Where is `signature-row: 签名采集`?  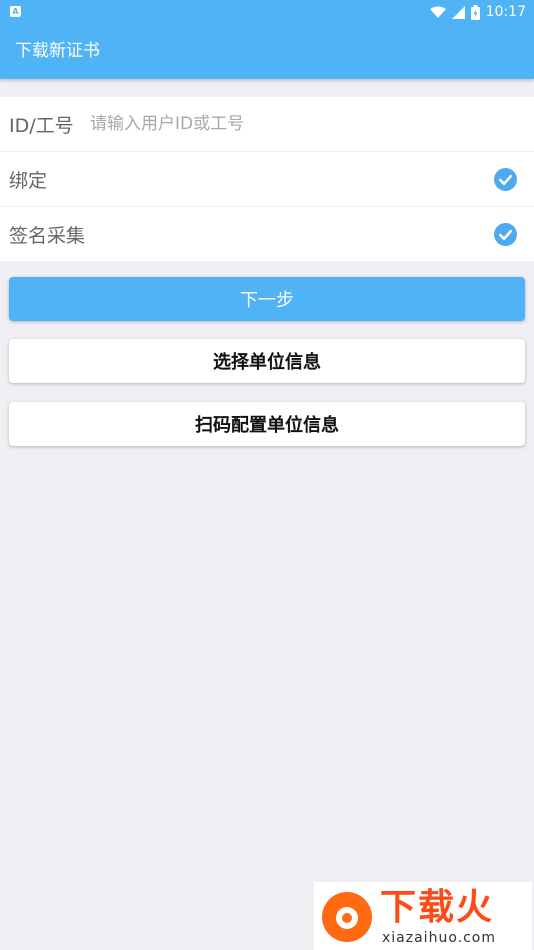 signature-row: 签名采集 is located at coordinates (267, 234).